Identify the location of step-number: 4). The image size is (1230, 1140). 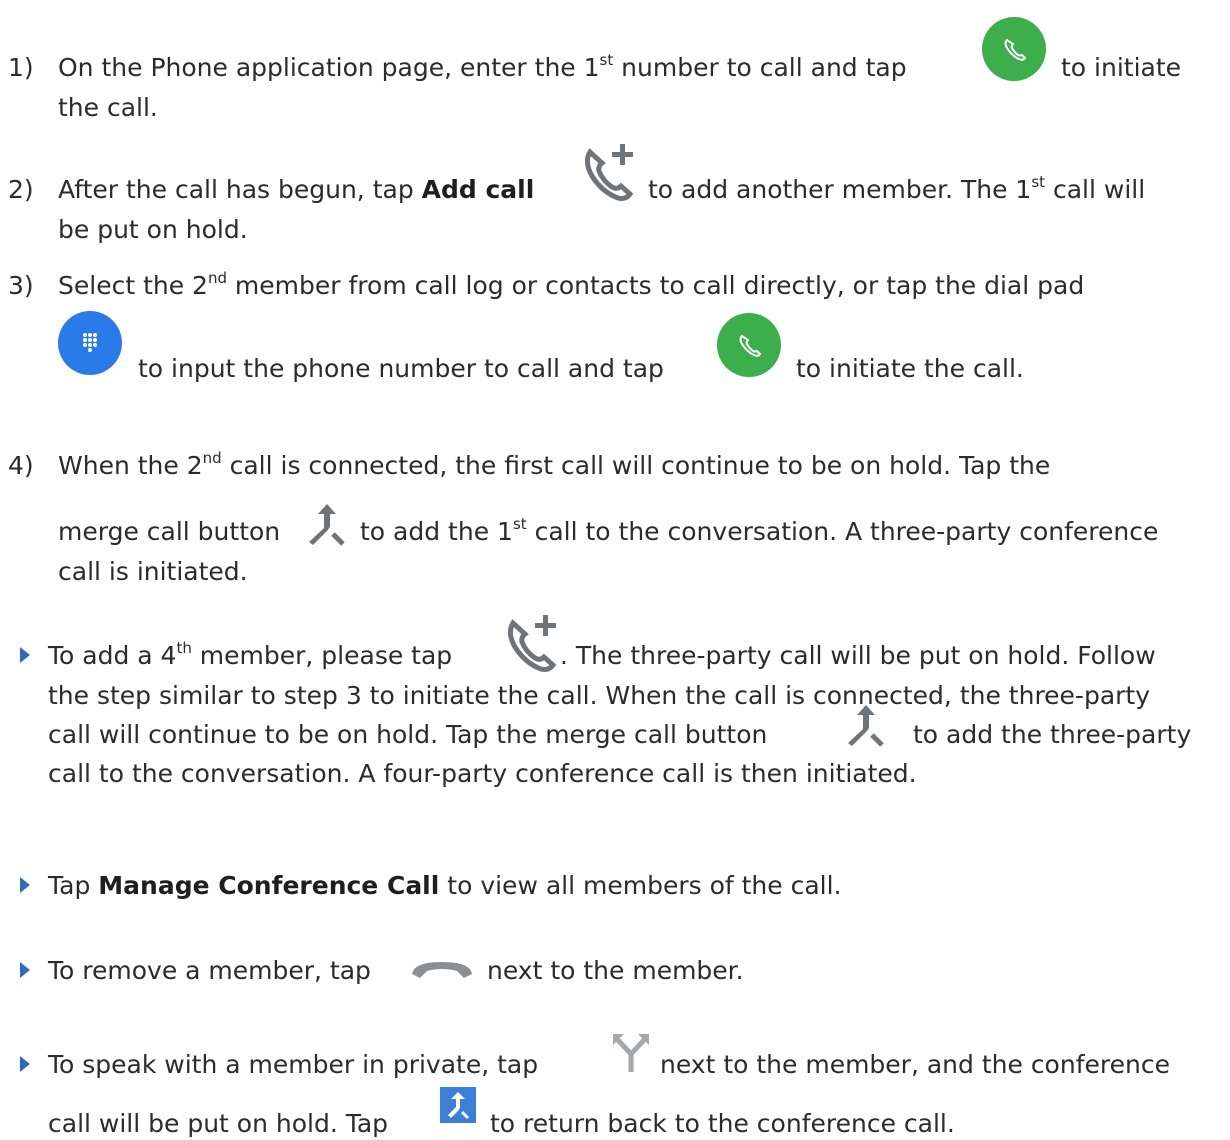
(21, 465).